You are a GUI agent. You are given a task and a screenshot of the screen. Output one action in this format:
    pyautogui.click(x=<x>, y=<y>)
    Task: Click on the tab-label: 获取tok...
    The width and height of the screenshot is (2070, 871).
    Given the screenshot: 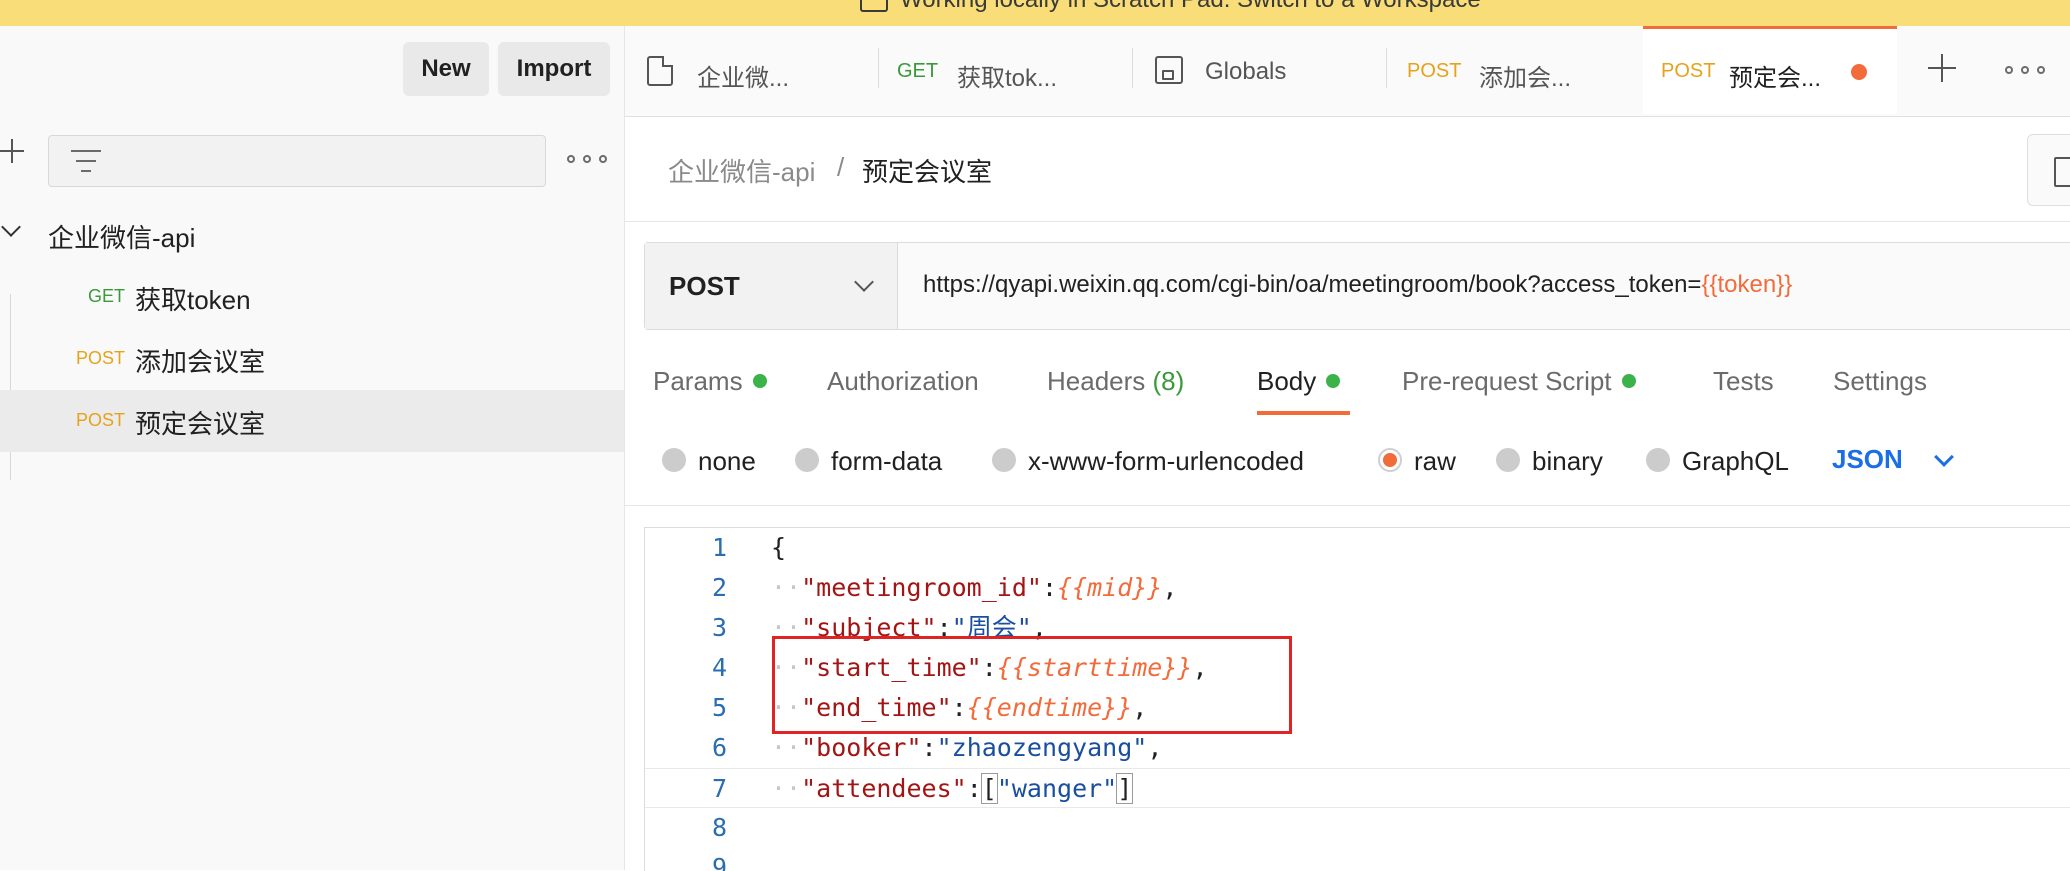 What is the action you would take?
    pyautogui.click(x=1007, y=78)
    